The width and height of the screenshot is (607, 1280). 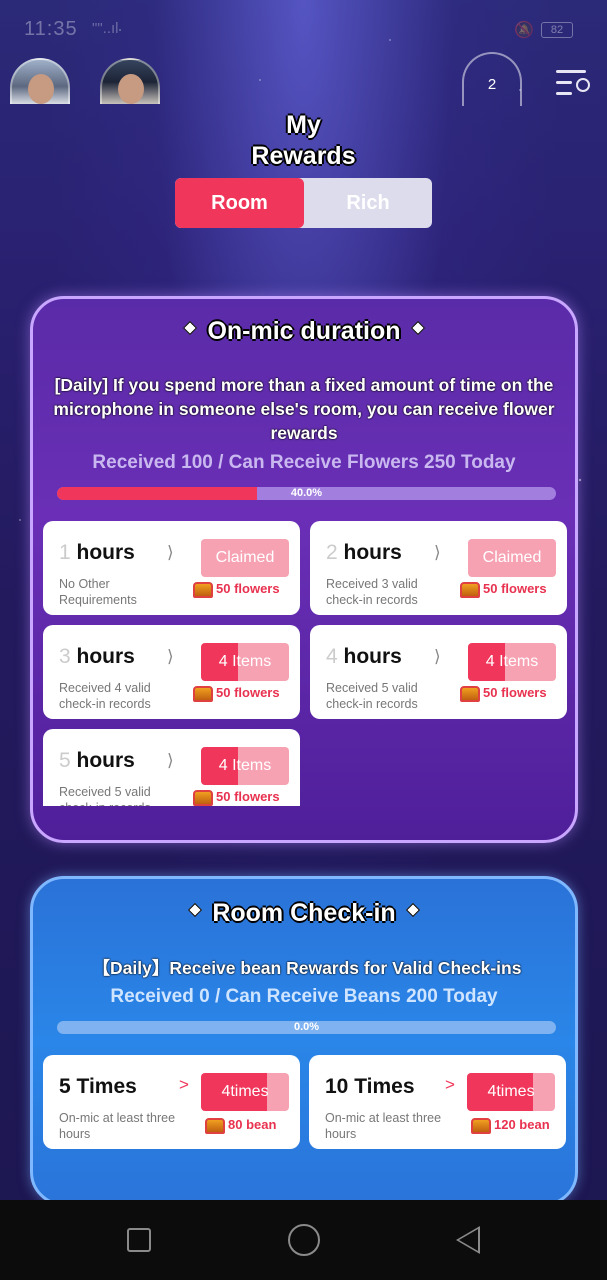 What do you see at coordinates (306, 1027) in the screenshot?
I see `progress-label: 0.0%` at bounding box center [306, 1027].